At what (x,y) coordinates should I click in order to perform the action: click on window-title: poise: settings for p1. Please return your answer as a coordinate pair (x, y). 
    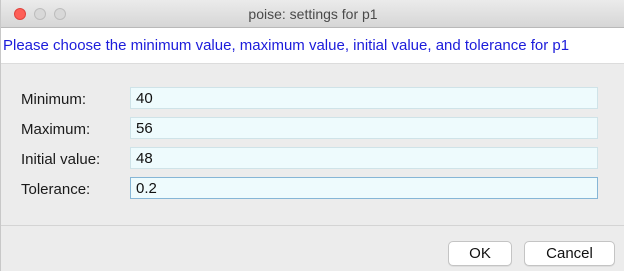
    Looking at the image, I should click on (313, 14).